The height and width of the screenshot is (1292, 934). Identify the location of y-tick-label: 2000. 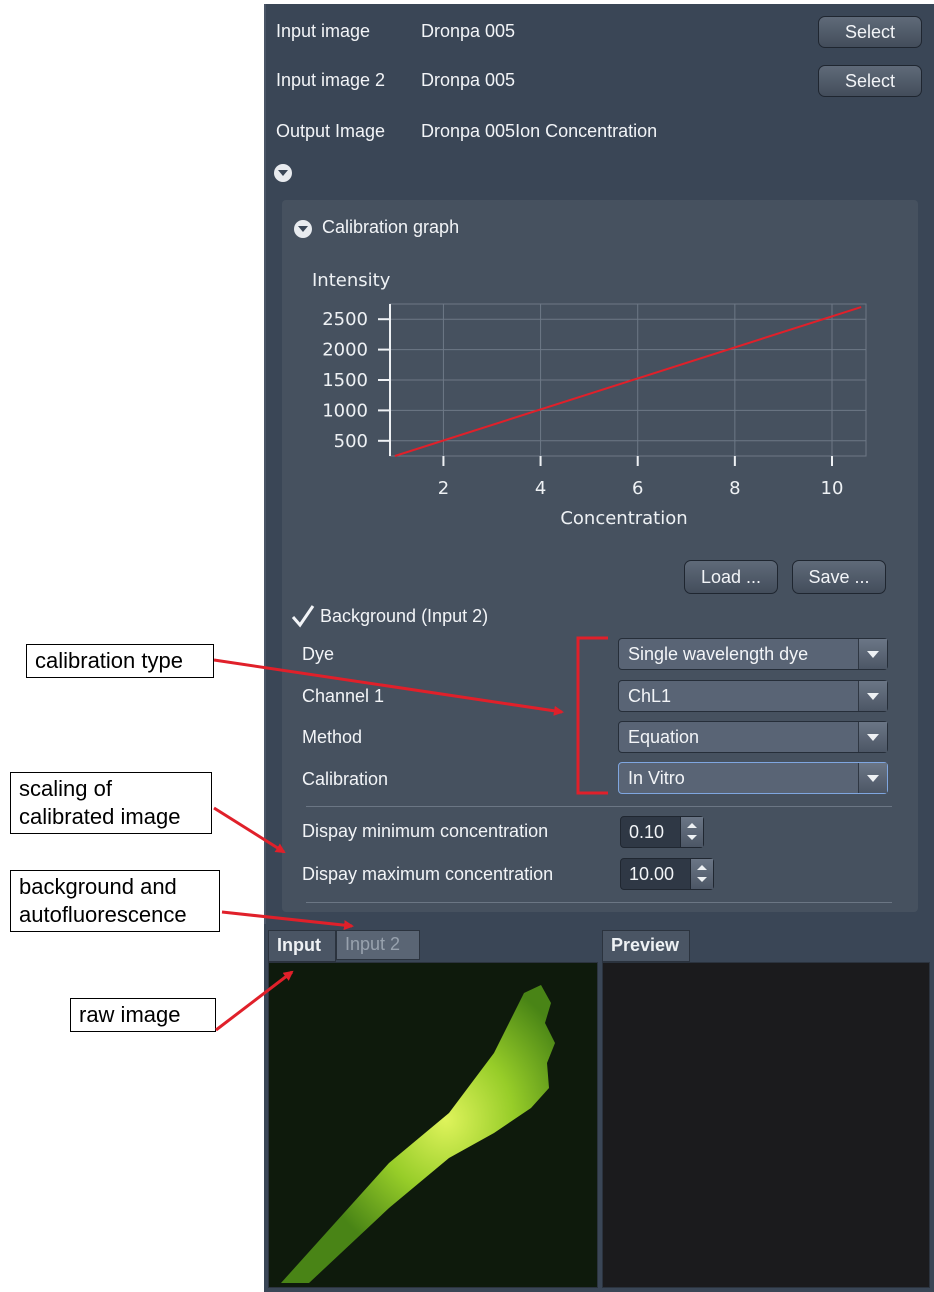
(345, 350).